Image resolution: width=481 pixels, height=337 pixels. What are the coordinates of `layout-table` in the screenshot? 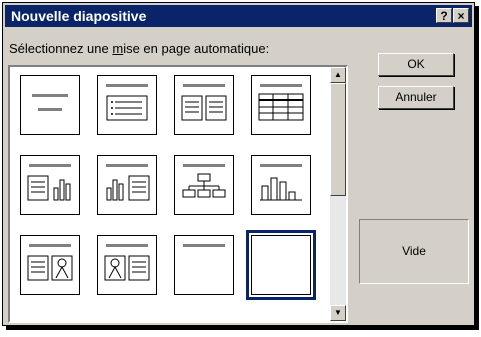 It's located at (281, 105).